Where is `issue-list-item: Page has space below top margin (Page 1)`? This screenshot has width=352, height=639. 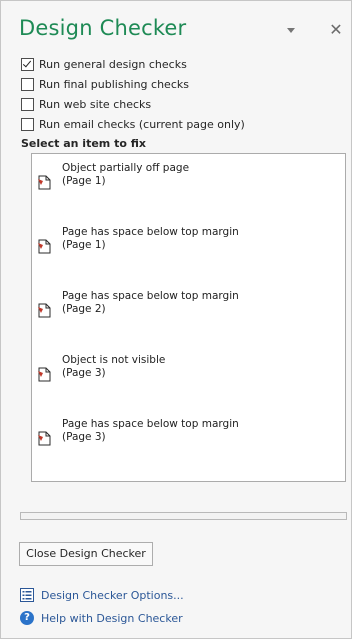
issue-list-item: Page has space below top margin (Page 1) is located at coordinates (188, 254).